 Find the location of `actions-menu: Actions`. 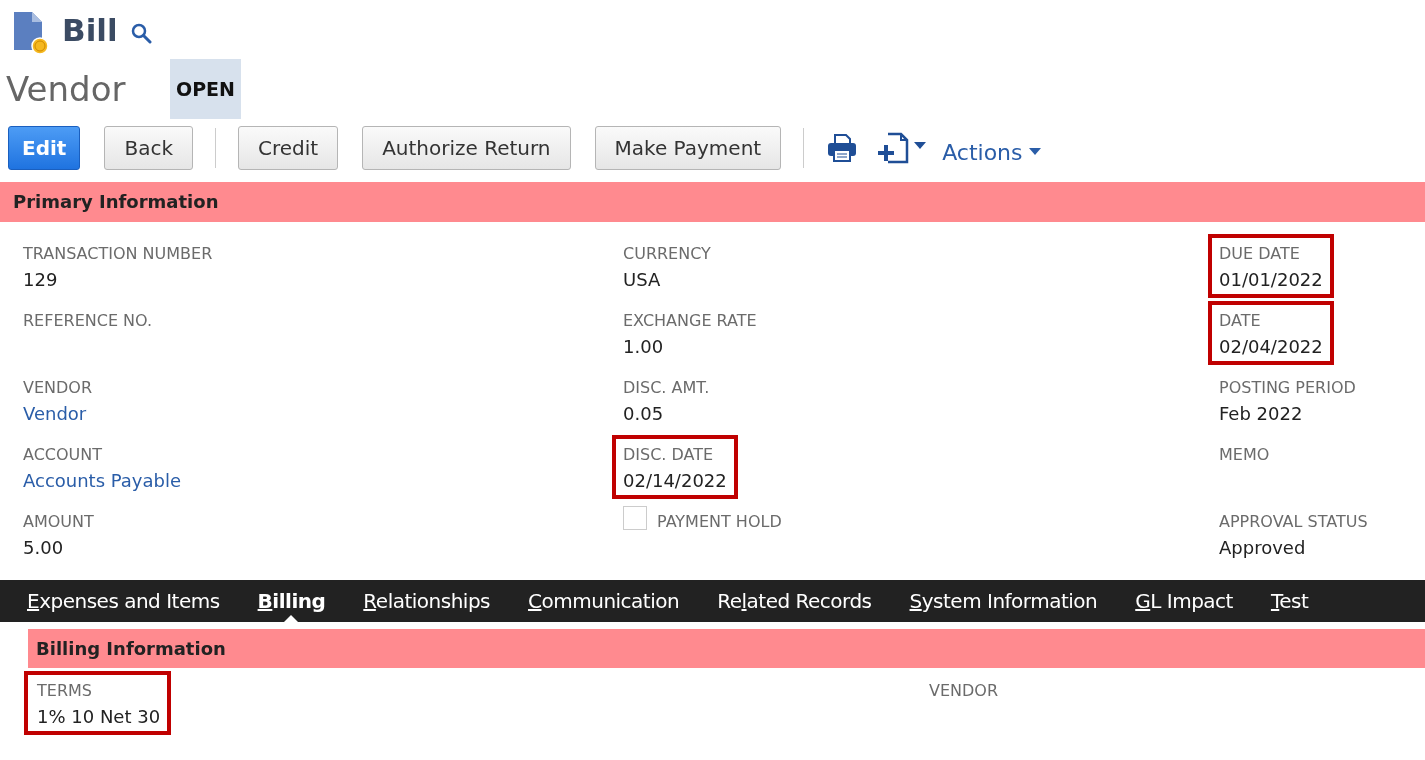

actions-menu: Actions is located at coordinates (991, 152).